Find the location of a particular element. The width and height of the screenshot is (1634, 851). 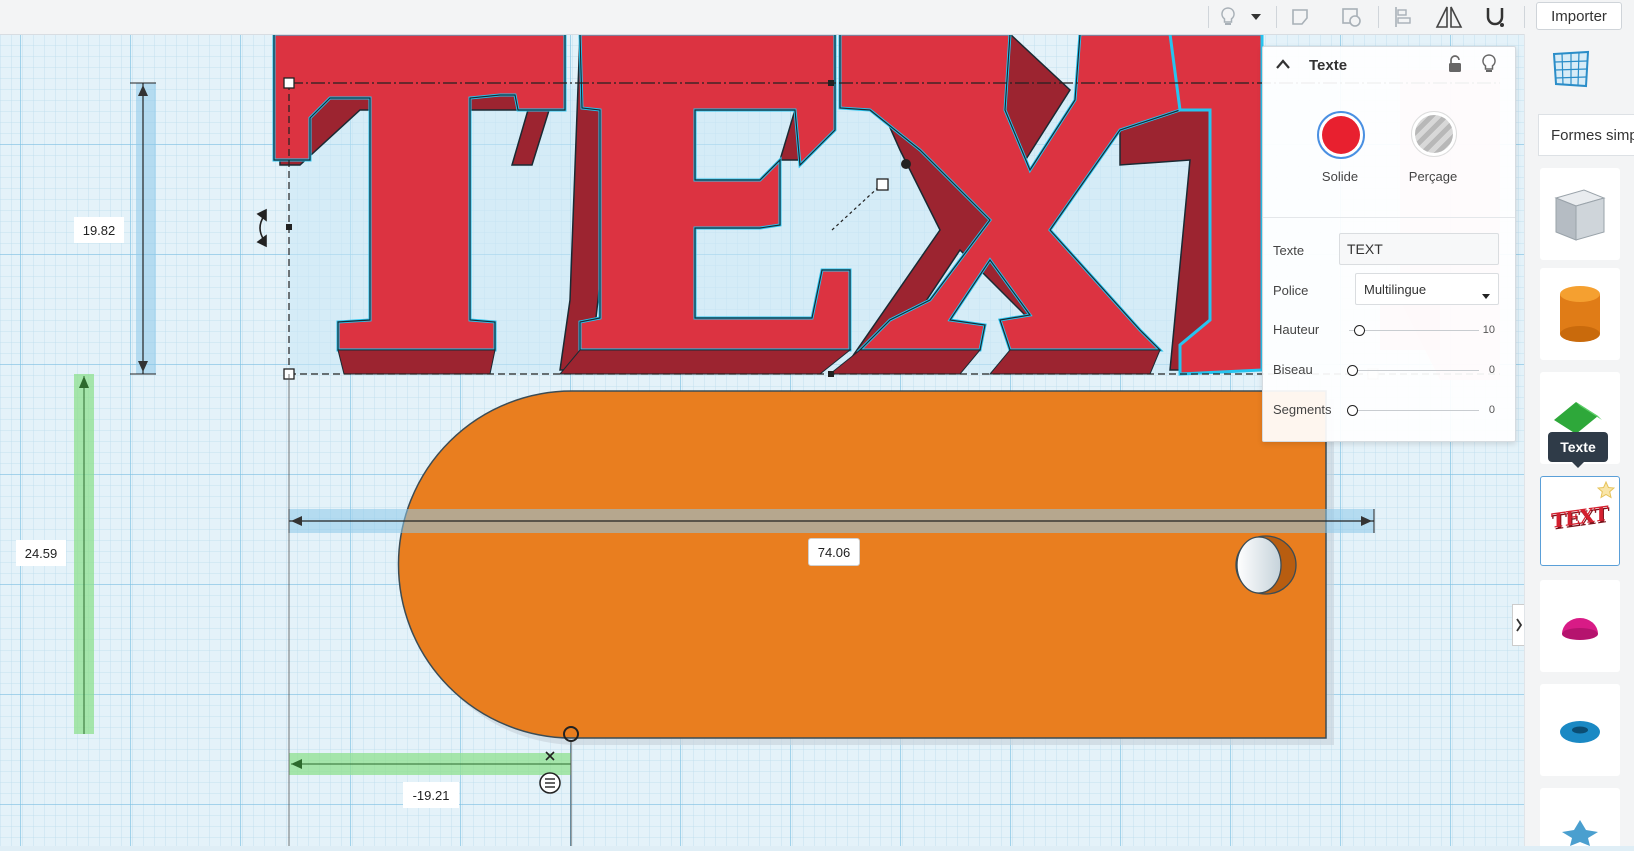

elevation-dimension is located at coordinates (84, 554).